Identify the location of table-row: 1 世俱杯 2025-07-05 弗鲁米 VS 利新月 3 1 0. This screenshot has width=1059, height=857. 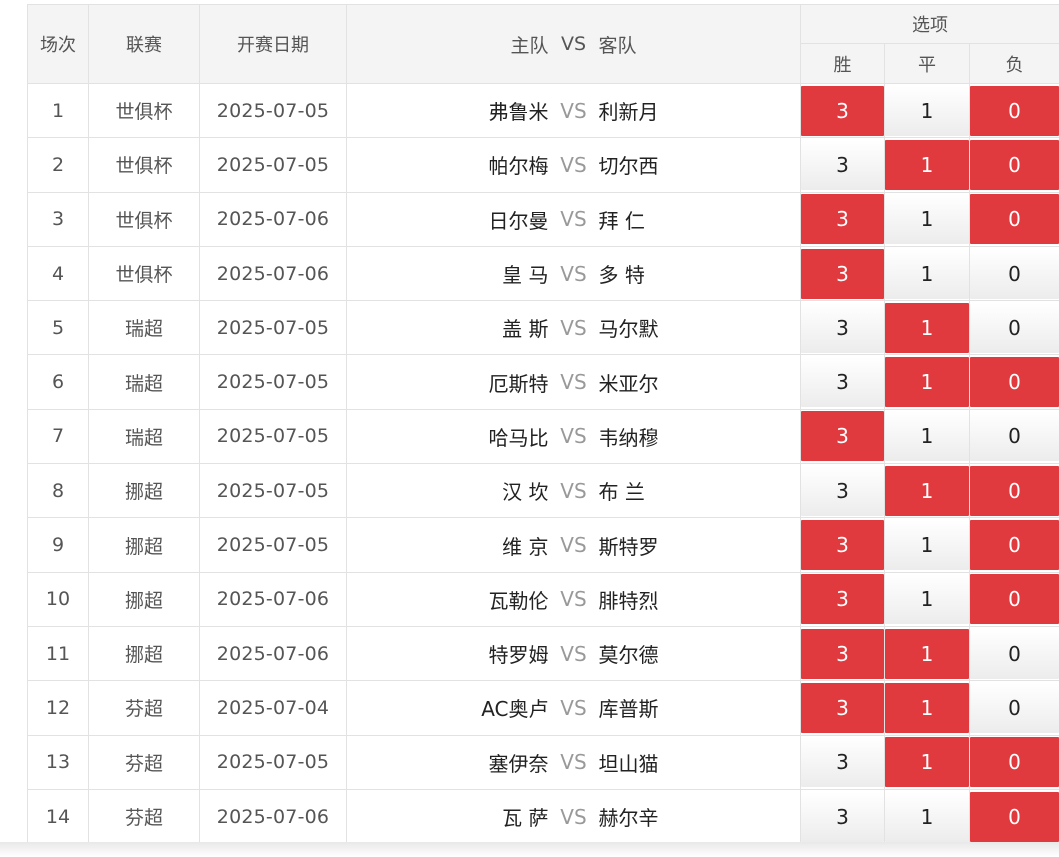
(543, 110).